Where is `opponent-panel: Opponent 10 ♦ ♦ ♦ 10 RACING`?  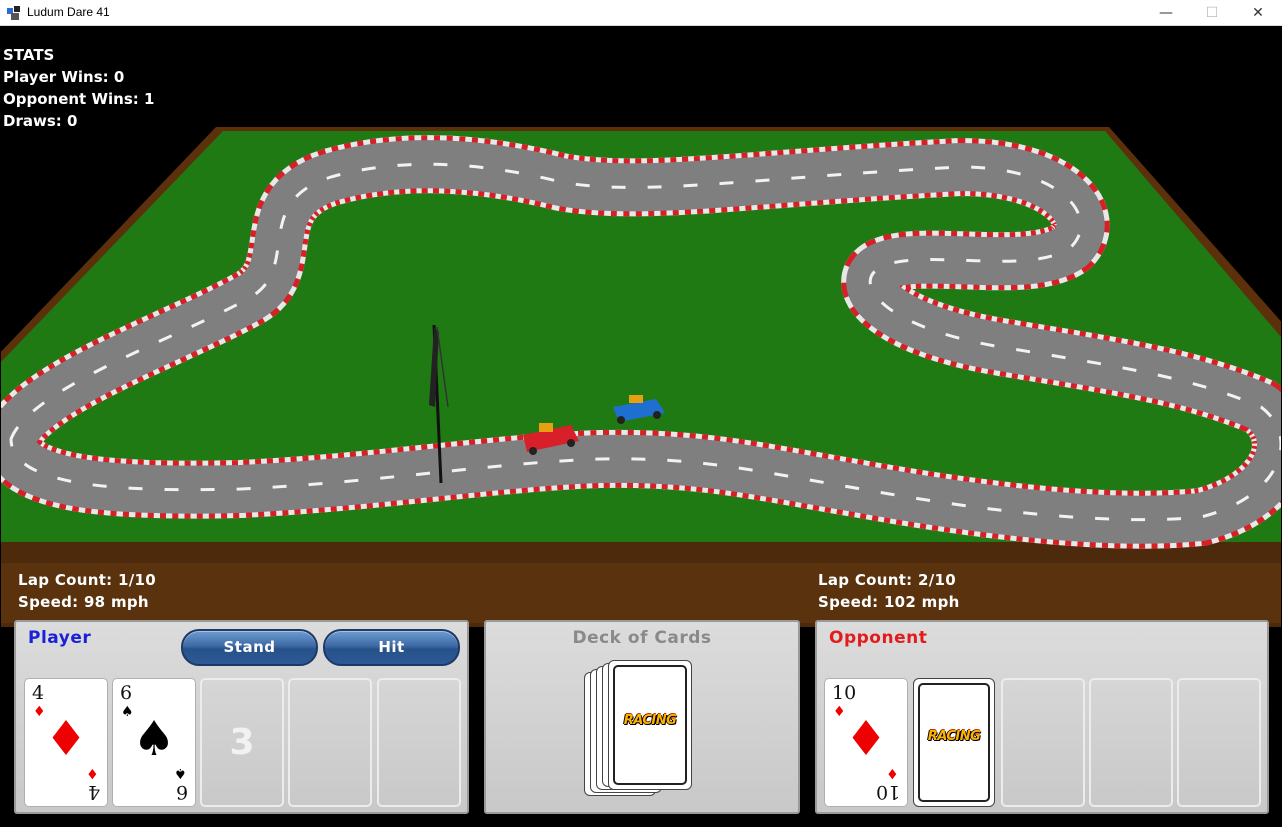 opponent-panel: Opponent 10 ♦ ♦ ♦ 10 RACING is located at coordinates (1042, 717).